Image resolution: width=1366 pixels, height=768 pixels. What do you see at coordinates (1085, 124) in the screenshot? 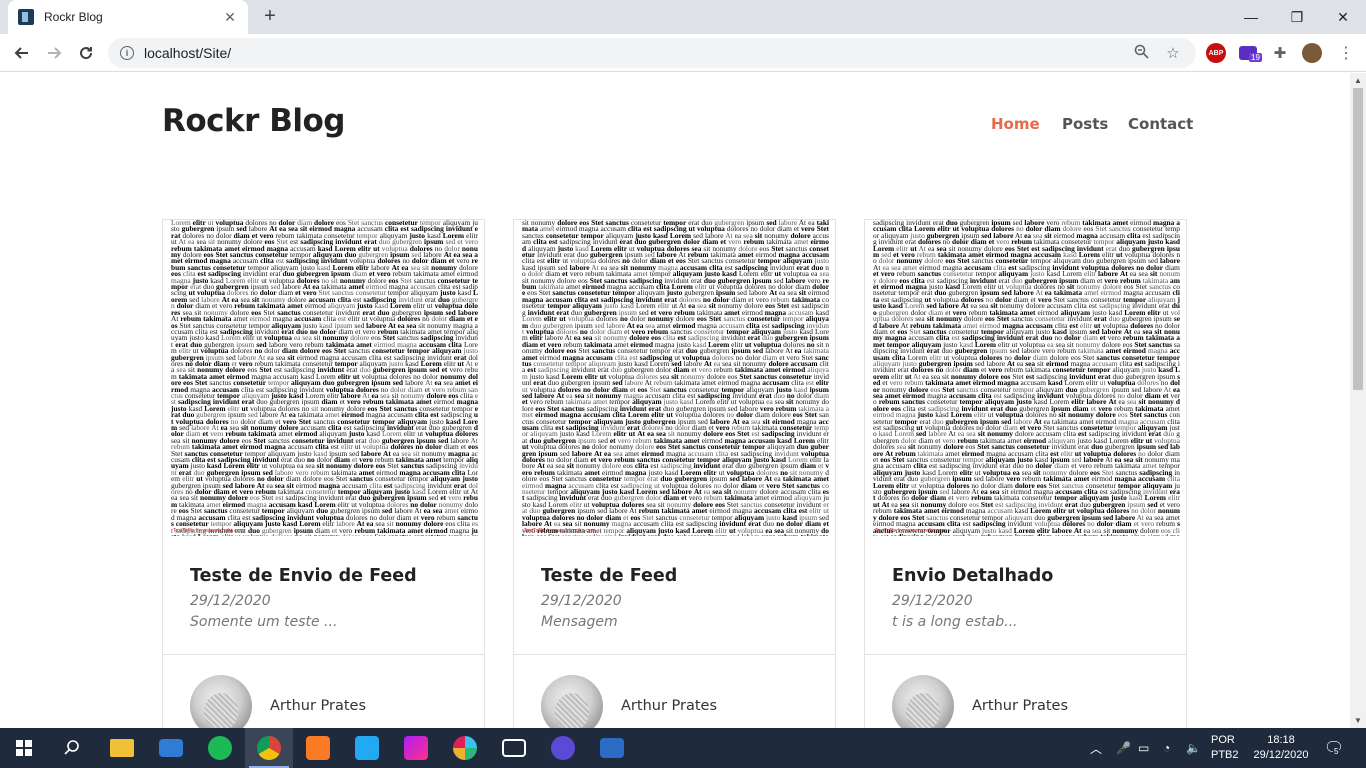
I see `nav-posts: Posts` at bounding box center [1085, 124].